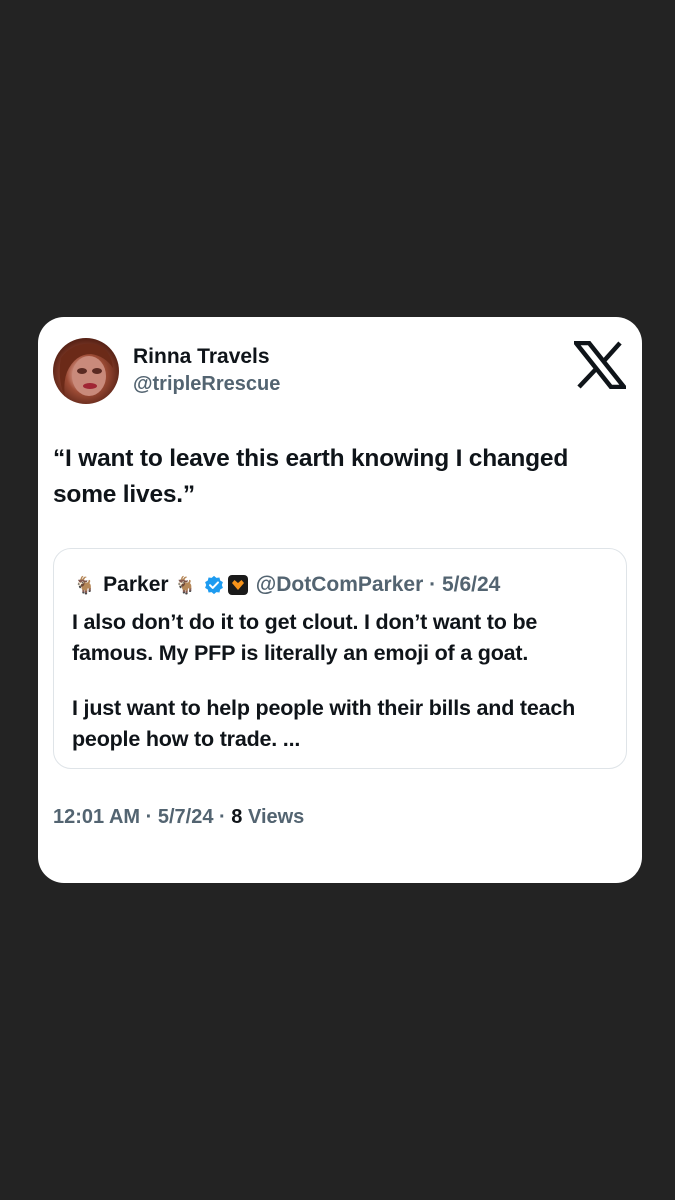  What do you see at coordinates (135, 585) in the screenshot?
I see `quoted-author-name: Parker` at bounding box center [135, 585].